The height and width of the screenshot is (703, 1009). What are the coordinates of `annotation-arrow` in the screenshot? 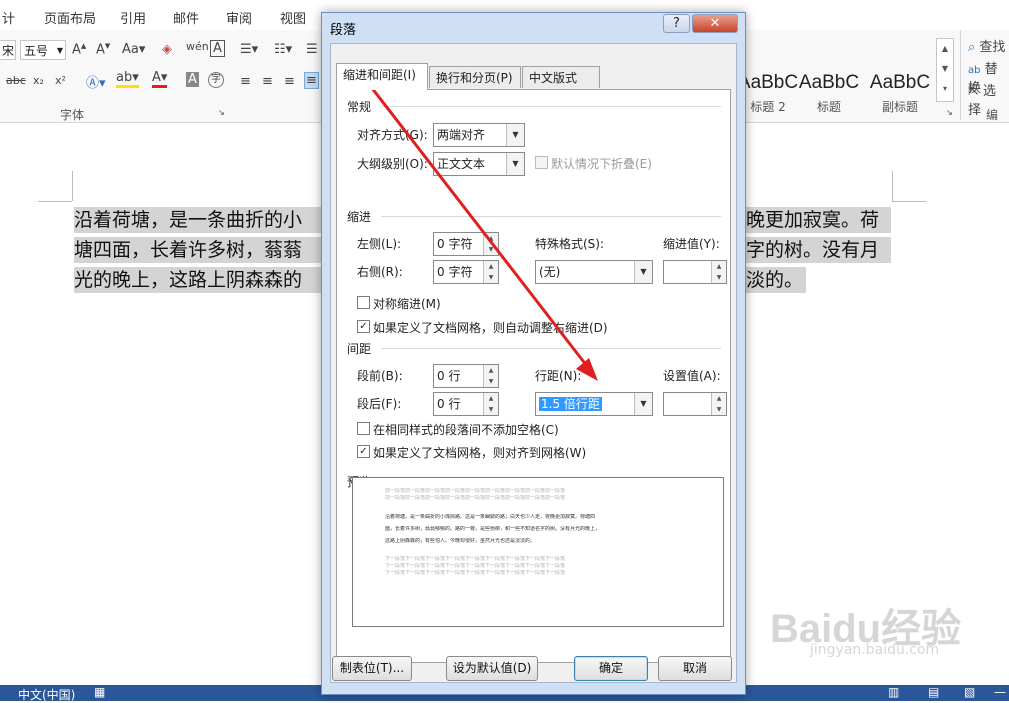 It's located at (477, 224).